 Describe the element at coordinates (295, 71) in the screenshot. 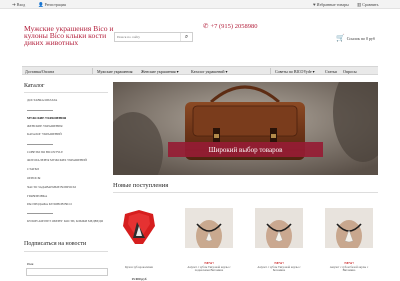

I see `nav-item-advice: Советы по BICOVyde ▾` at that location.